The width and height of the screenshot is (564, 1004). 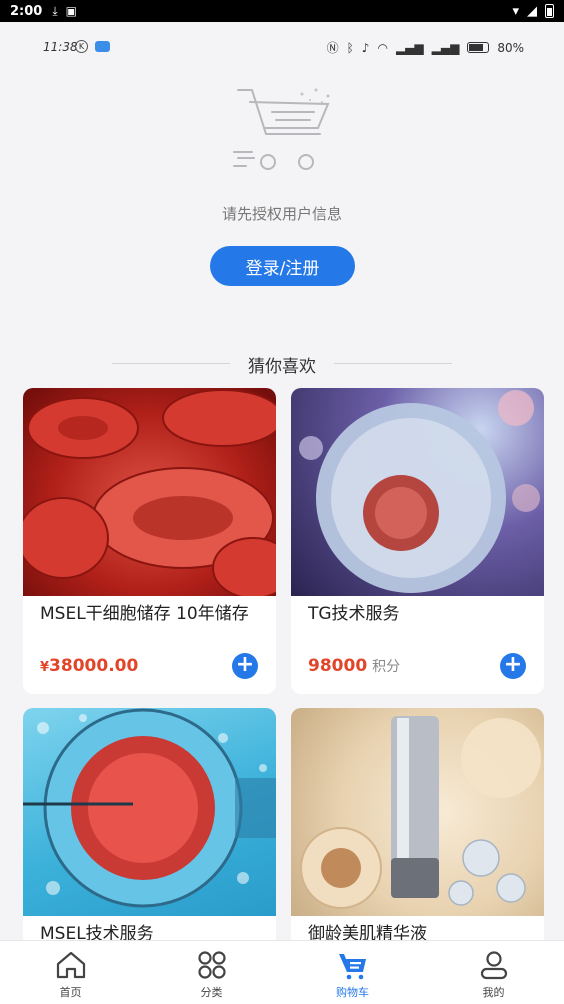 I want to click on product-name: MSEL干细胞储存 10年储存, so click(x=144, y=614).